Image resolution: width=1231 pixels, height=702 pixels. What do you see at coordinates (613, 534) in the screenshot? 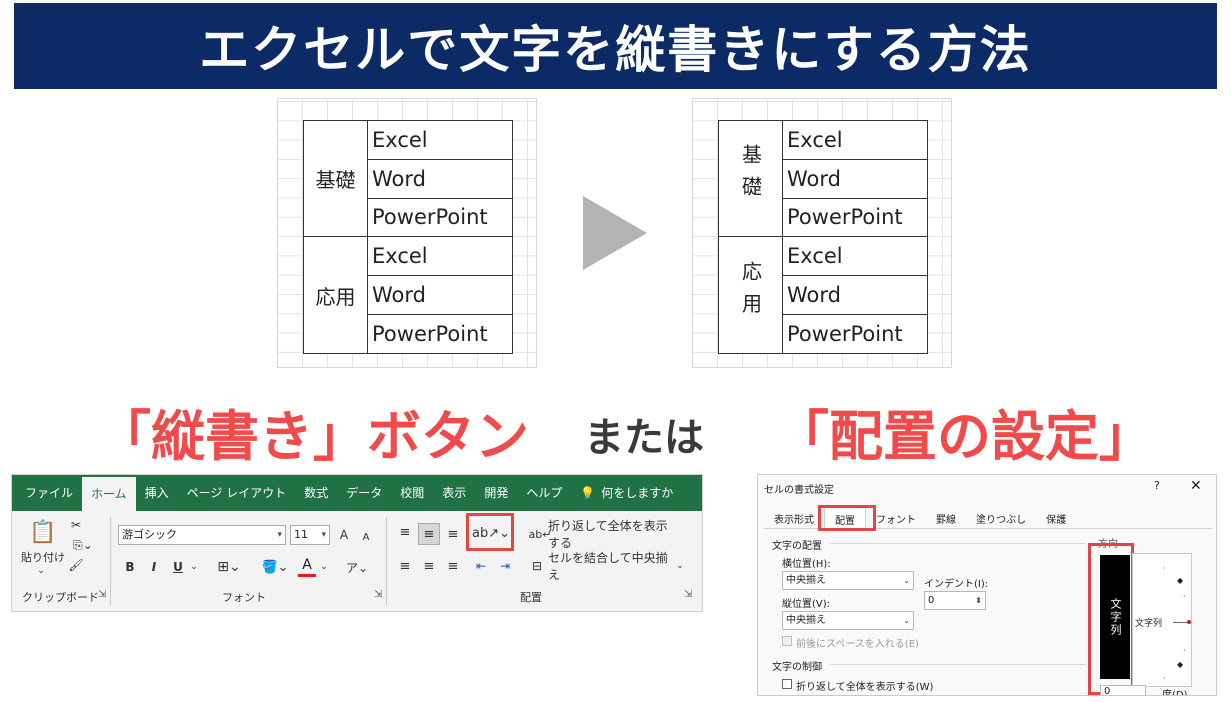
I see `wrap-text-button: 折り返して全体を表示する` at bounding box center [613, 534].